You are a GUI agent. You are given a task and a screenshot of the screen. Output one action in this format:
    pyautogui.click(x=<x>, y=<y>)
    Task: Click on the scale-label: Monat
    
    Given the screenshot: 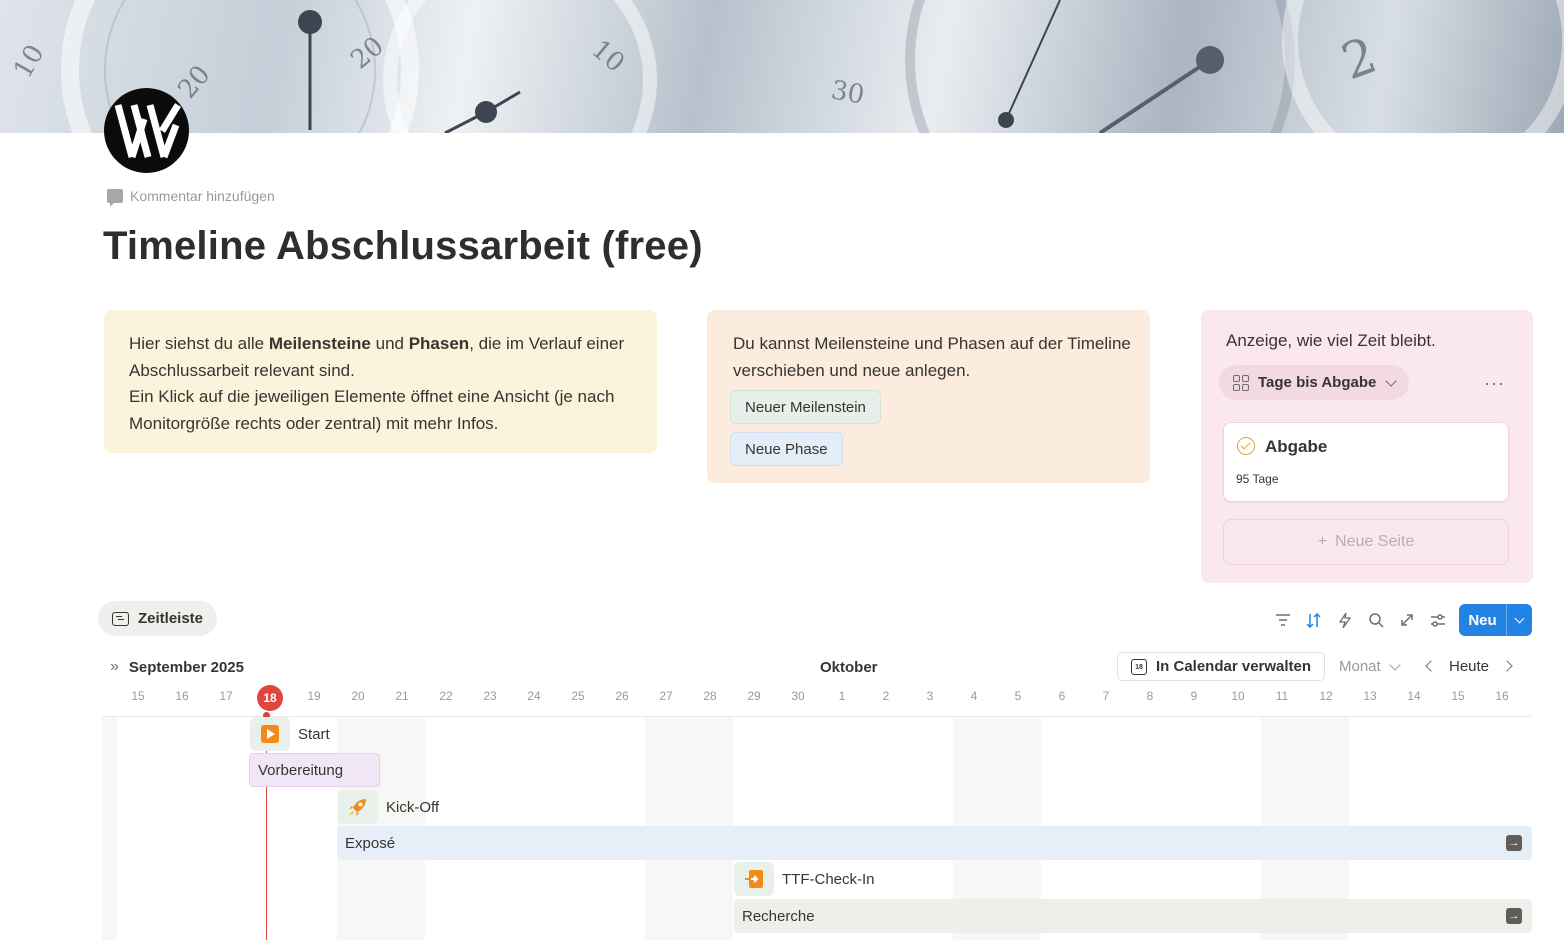 What is the action you would take?
    pyautogui.click(x=1360, y=666)
    